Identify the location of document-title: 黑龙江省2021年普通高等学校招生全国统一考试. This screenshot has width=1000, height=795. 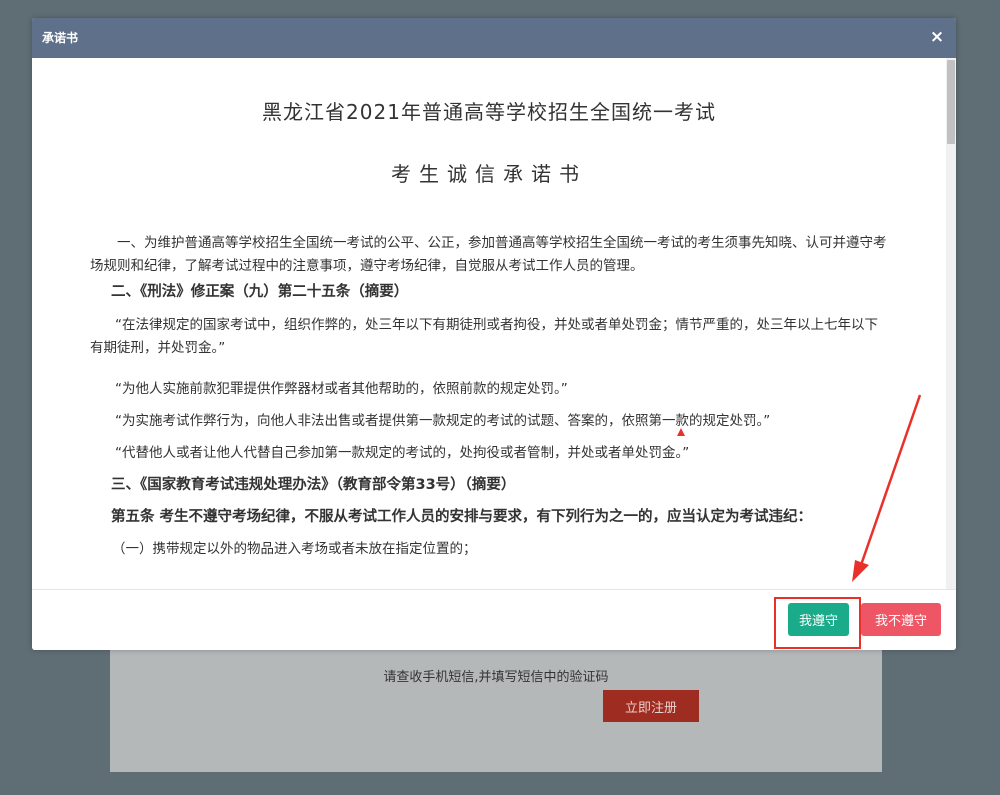
(489, 112).